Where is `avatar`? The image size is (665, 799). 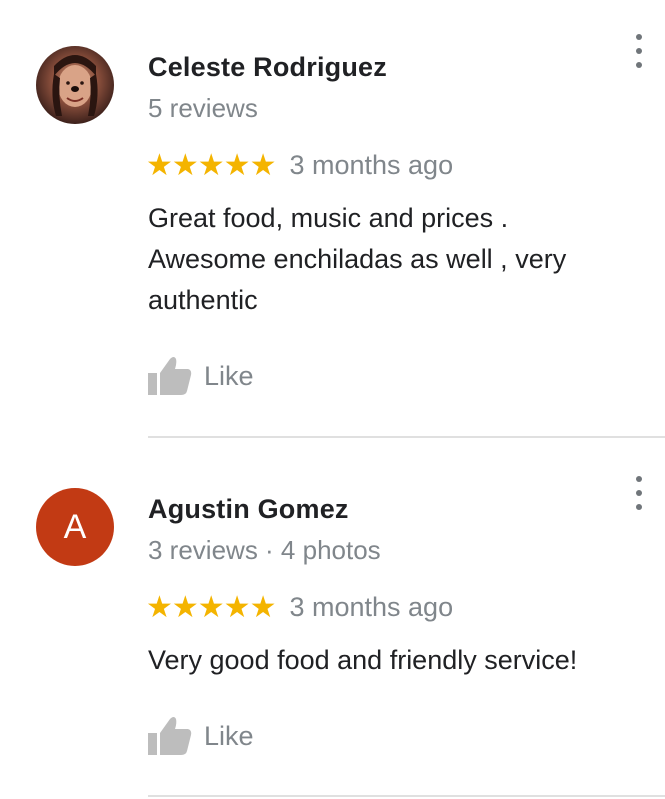 avatar is located at coordinates (75, 85).